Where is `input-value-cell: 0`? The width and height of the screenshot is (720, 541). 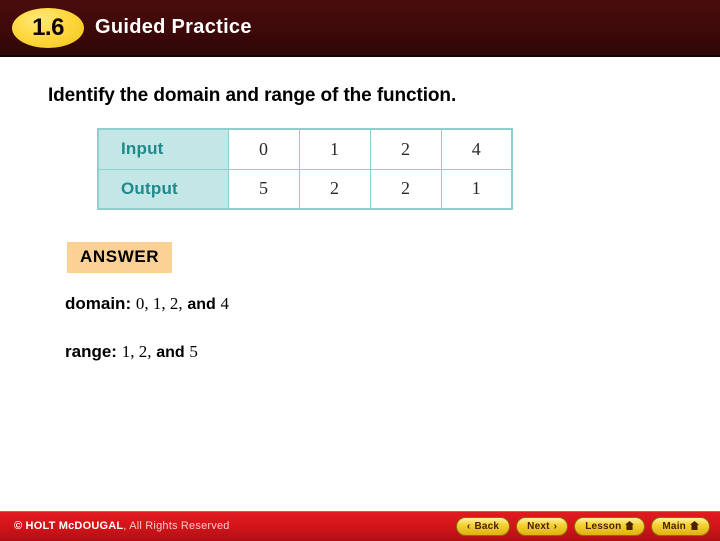
input-value-cell: 0 is located at coordinates (263, 149).